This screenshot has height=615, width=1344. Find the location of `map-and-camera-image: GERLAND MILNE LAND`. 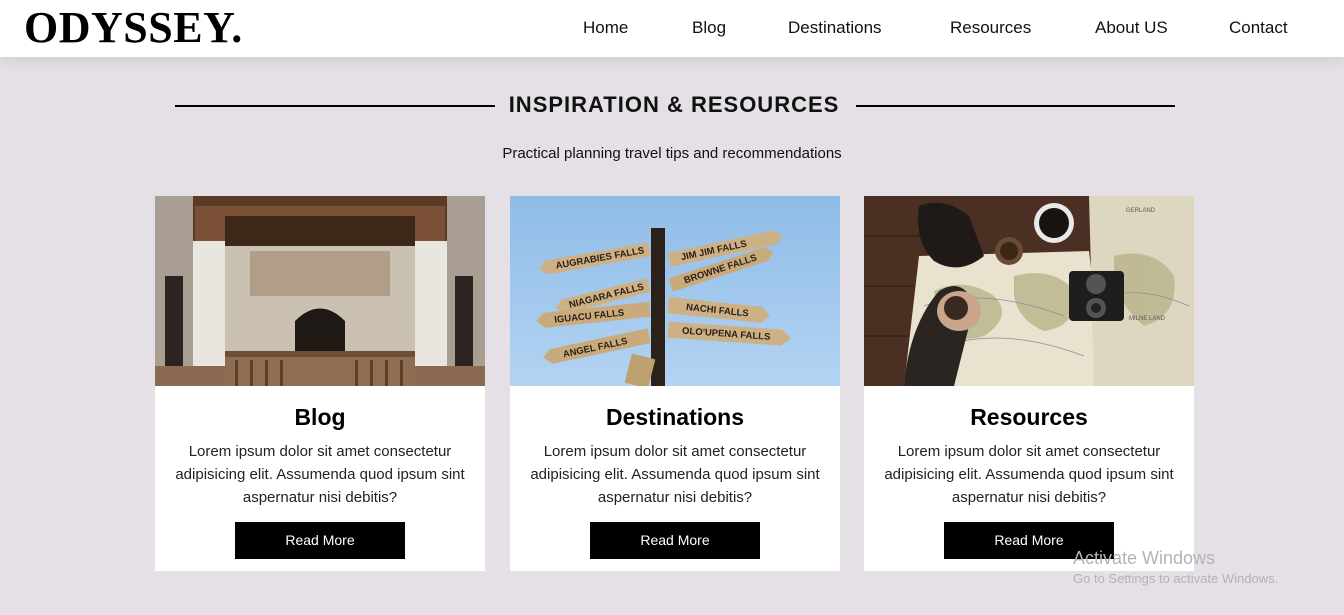

map-and-camera-image: GERLAND MILNE LAND is located at coordinates (1029, 291).